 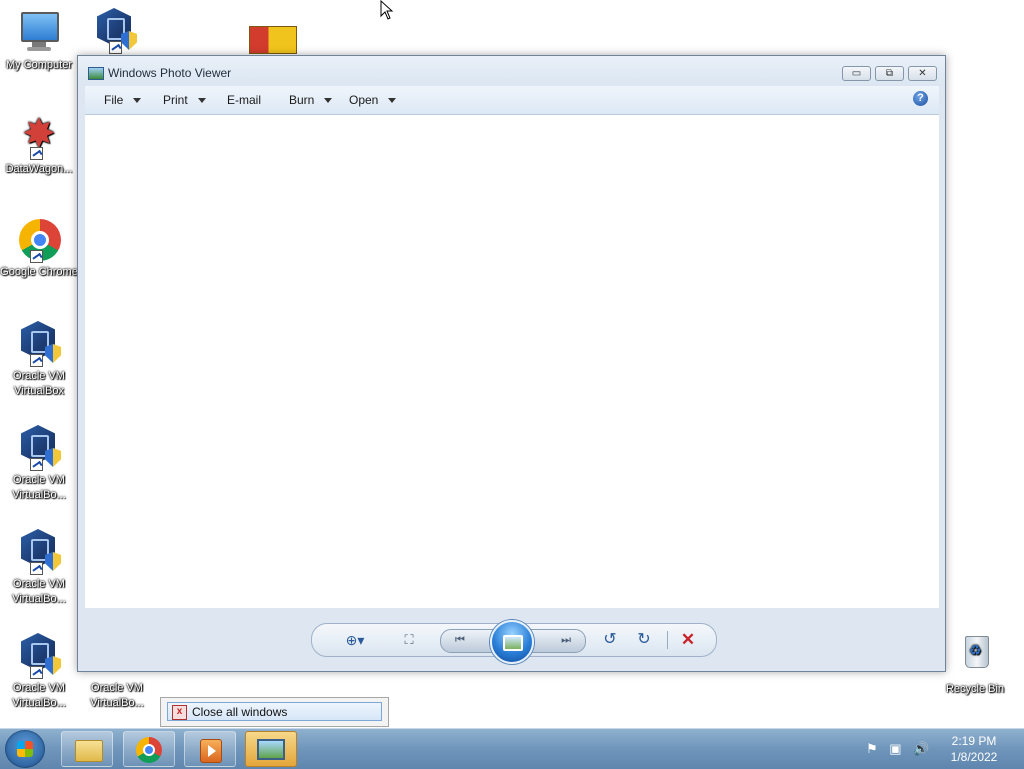 I want to click on mouse-cursor-icon, so click(x=387, y=10).